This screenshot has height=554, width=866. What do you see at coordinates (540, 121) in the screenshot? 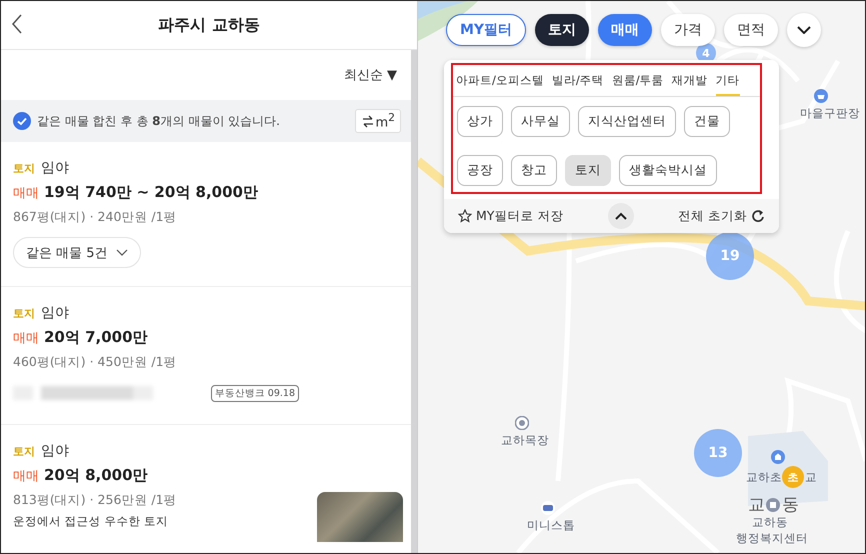
I see `type-option: 사무실` at bounding box center [540, 121].